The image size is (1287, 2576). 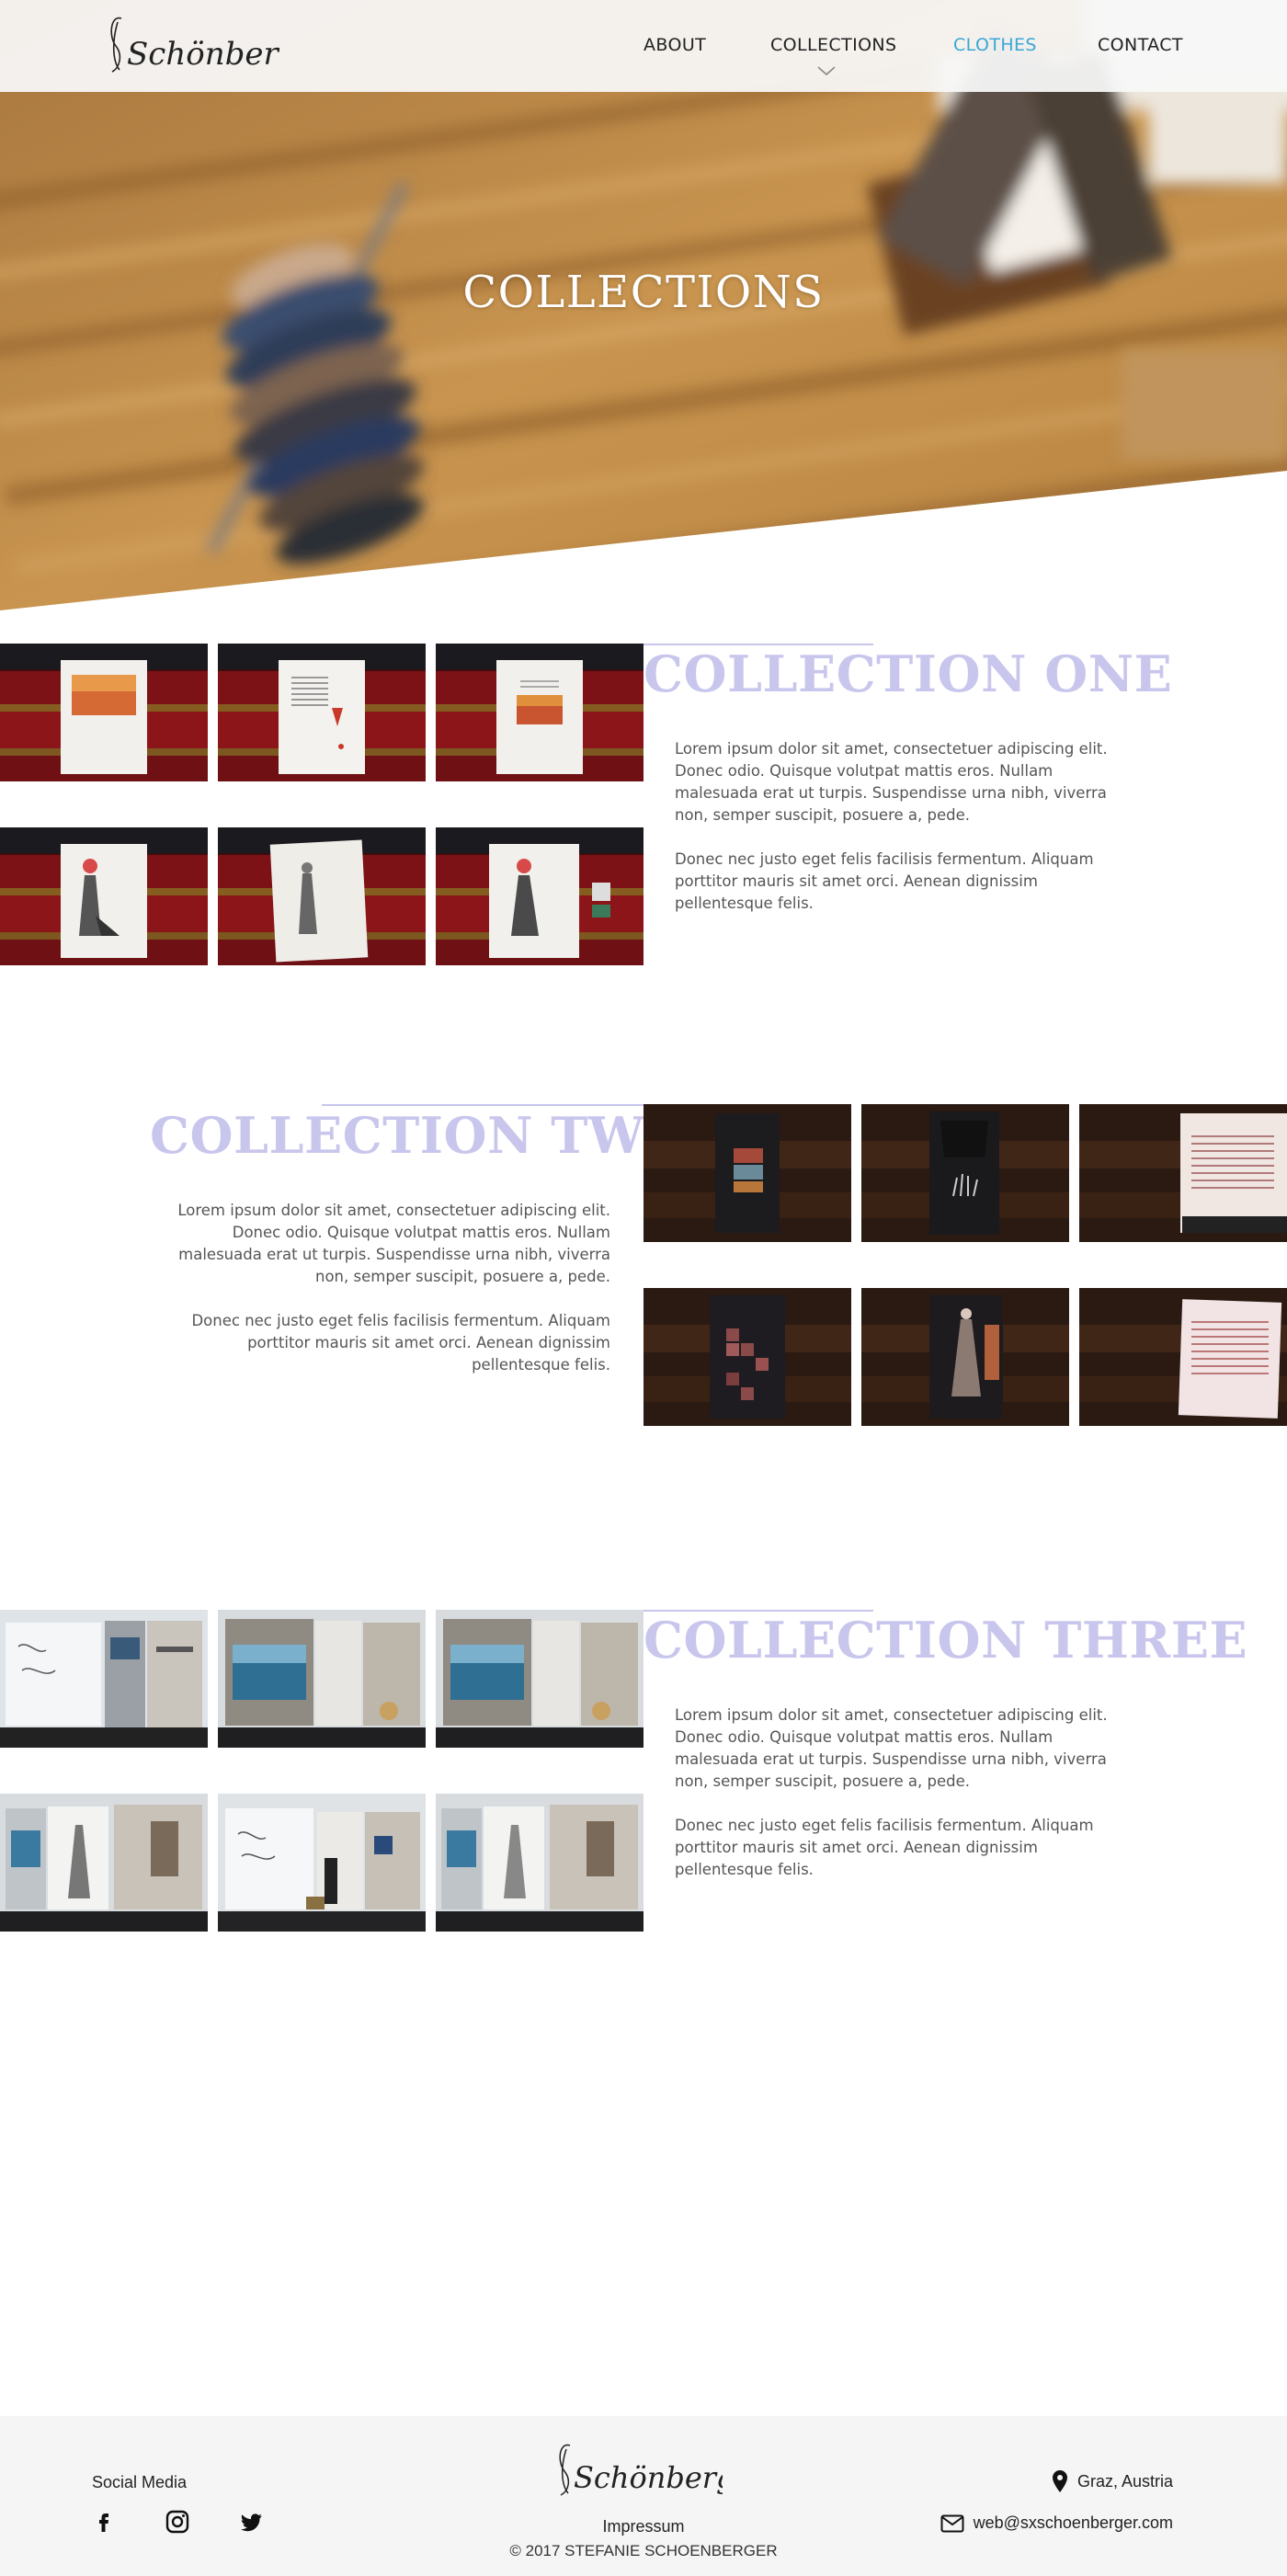 I want to click on location-pin-icon, so click(x=1059, y=2481).